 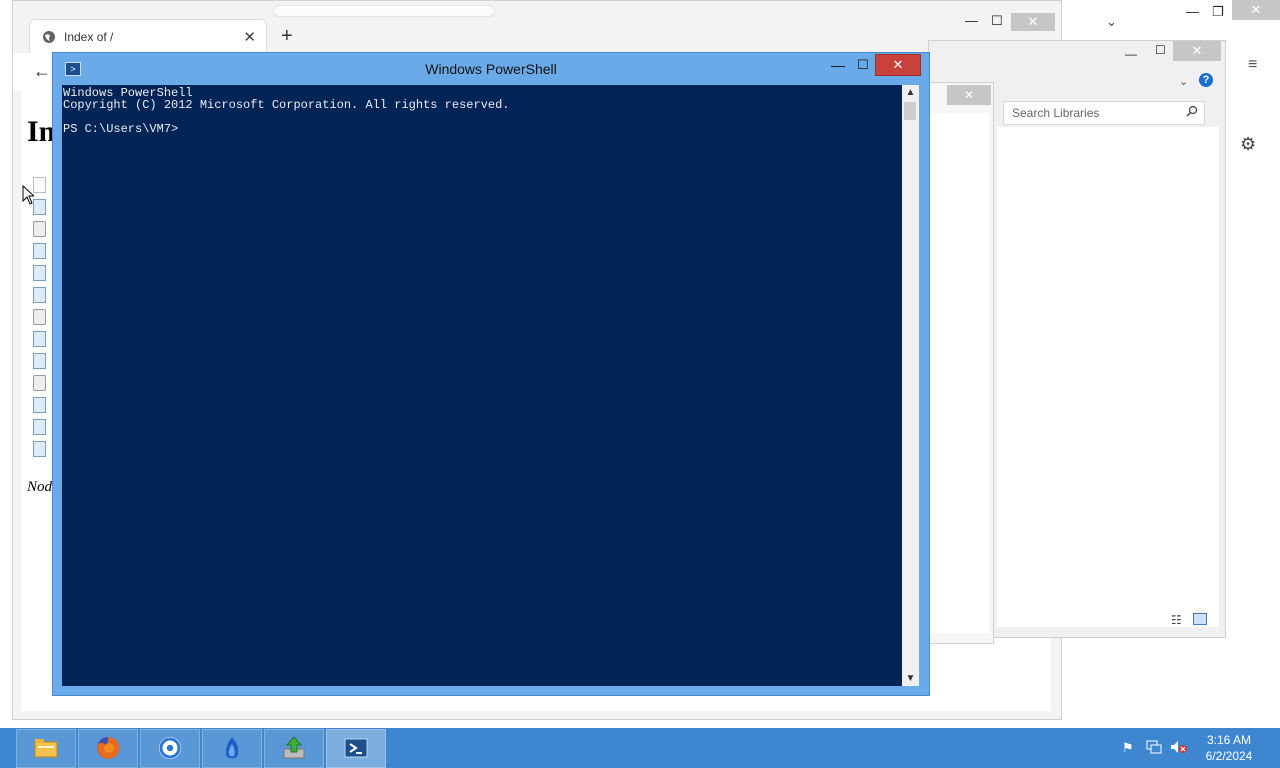 What do you see at coordinates (49, 37) in the screenshot?
I see `globe-icon` at bounding box center [49, 37].